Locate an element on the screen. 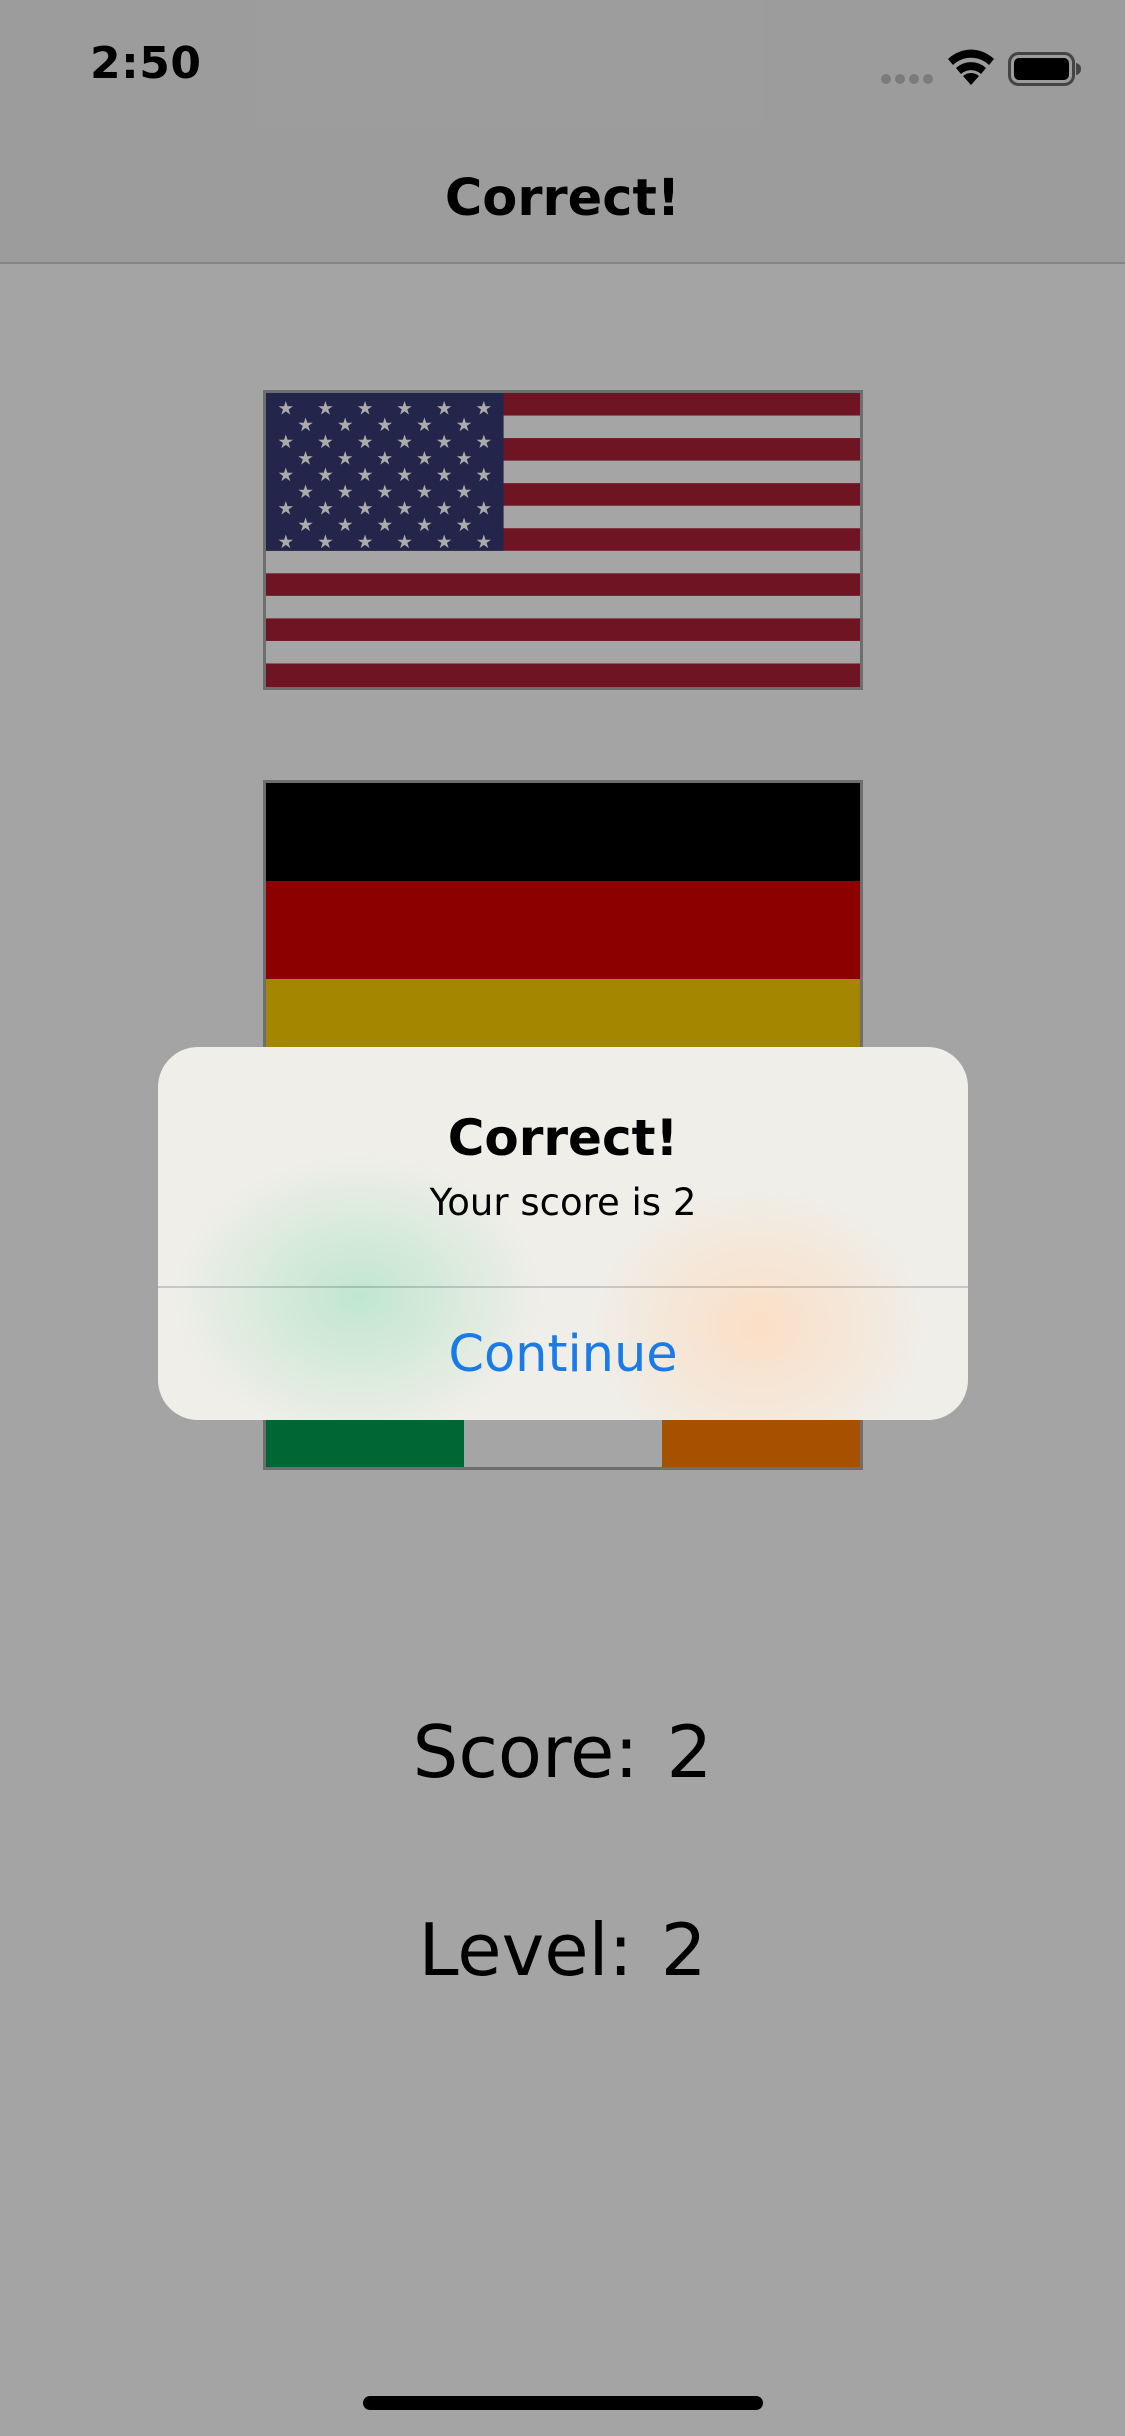 This screenshot has height=2436, width=1125. level-label: Level: is located at coordinates (525, 1950).